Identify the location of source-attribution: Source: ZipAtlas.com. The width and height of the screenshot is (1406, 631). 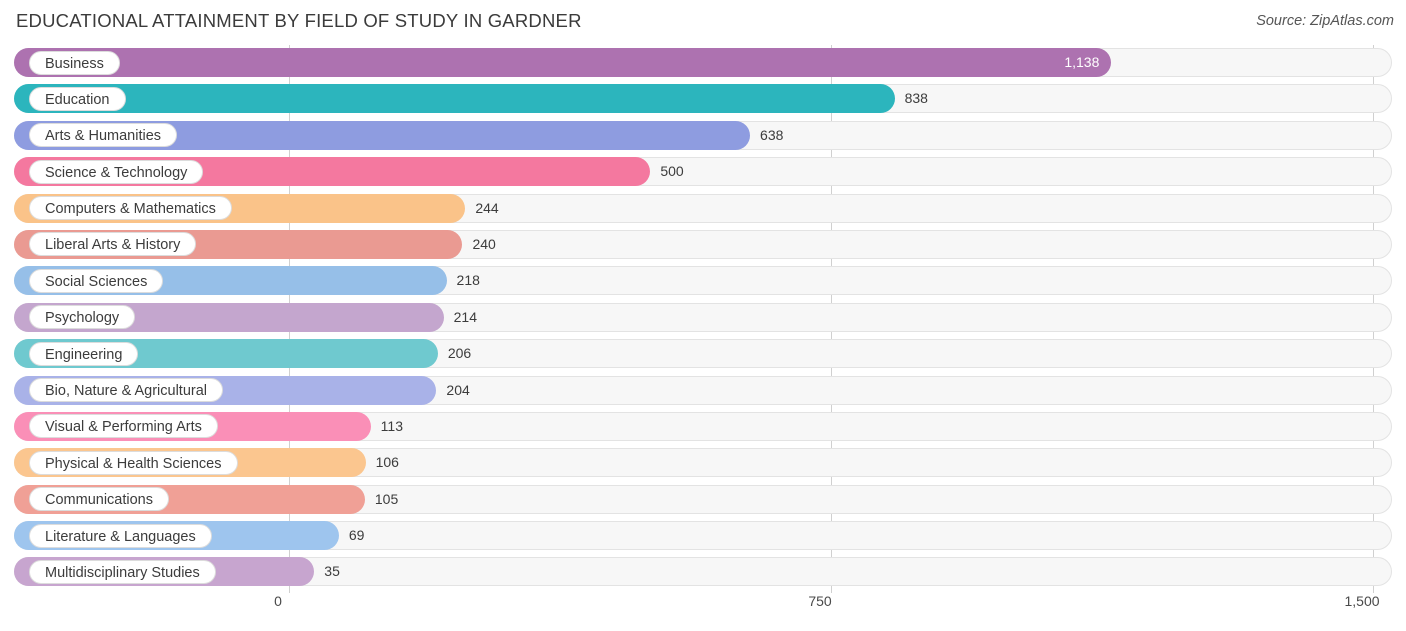
(1325, 21).